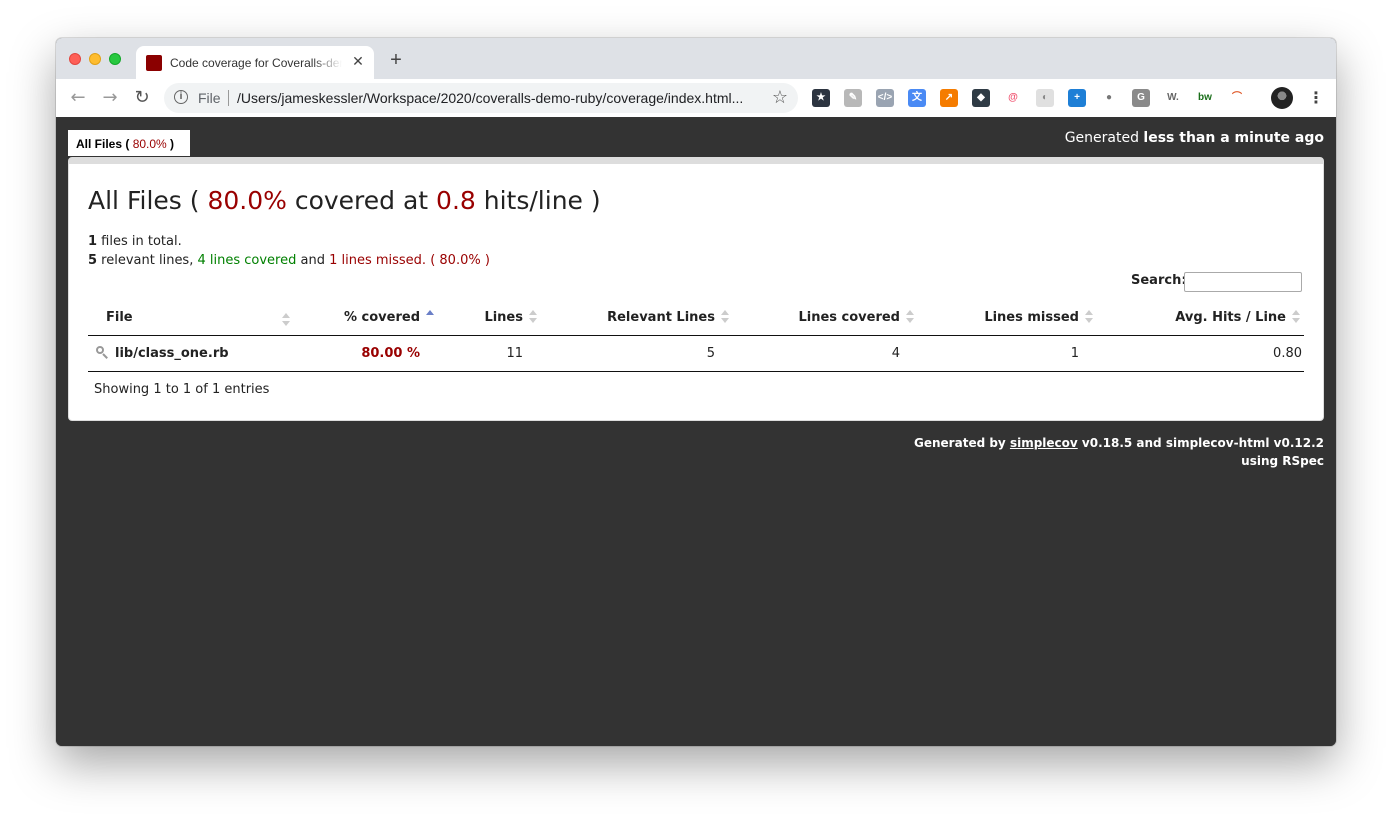  I want to click on column-header-covered: % covered, so click(366, 317).